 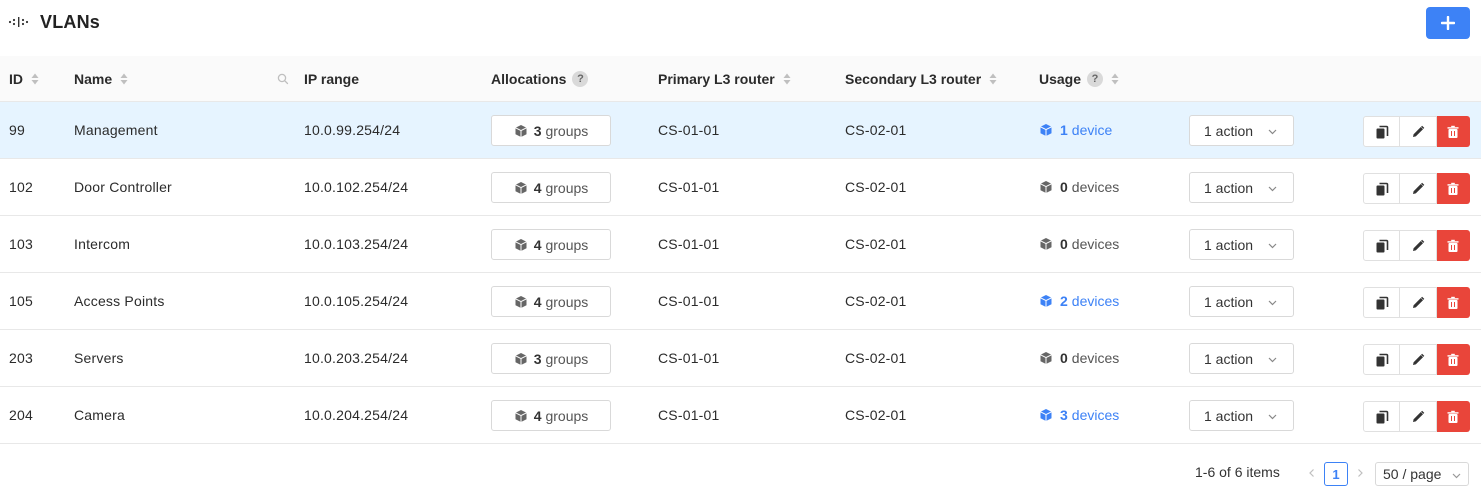 I want to click on edit-icon, so click(x=1419, y=245).